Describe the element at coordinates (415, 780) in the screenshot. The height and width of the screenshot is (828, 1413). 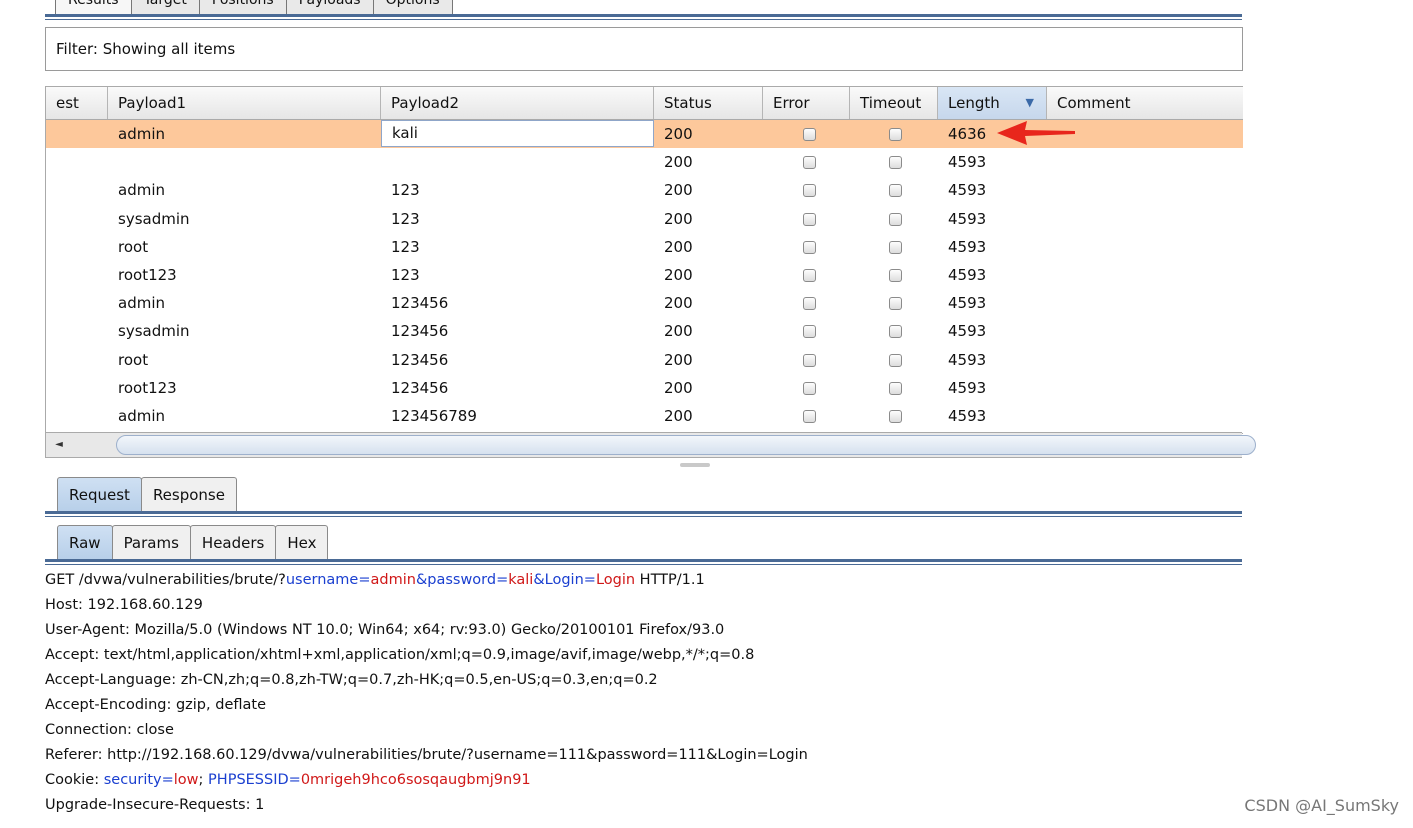
I see `cookie-value: 0mrigeh9hco6sosqaugbmj9n91` at that location.